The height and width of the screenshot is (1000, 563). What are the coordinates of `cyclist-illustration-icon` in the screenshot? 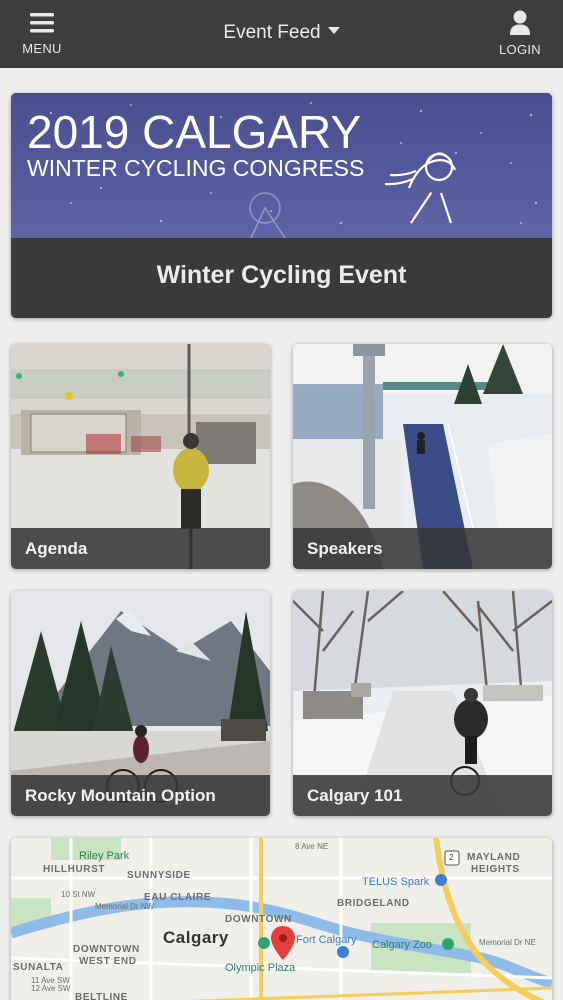 It's located at (420, 188).